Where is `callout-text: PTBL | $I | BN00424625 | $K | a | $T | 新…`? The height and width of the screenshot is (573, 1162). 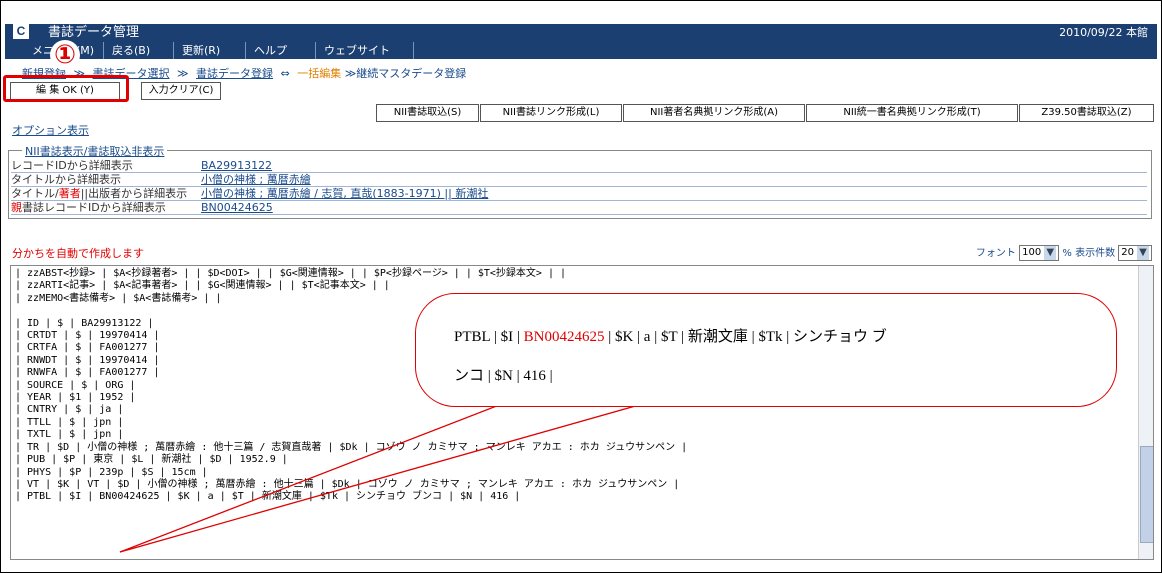
callout-text: PTBL | $I | BN00424625 | $K | a | $T | 新… is located at coordinates (670, 356).